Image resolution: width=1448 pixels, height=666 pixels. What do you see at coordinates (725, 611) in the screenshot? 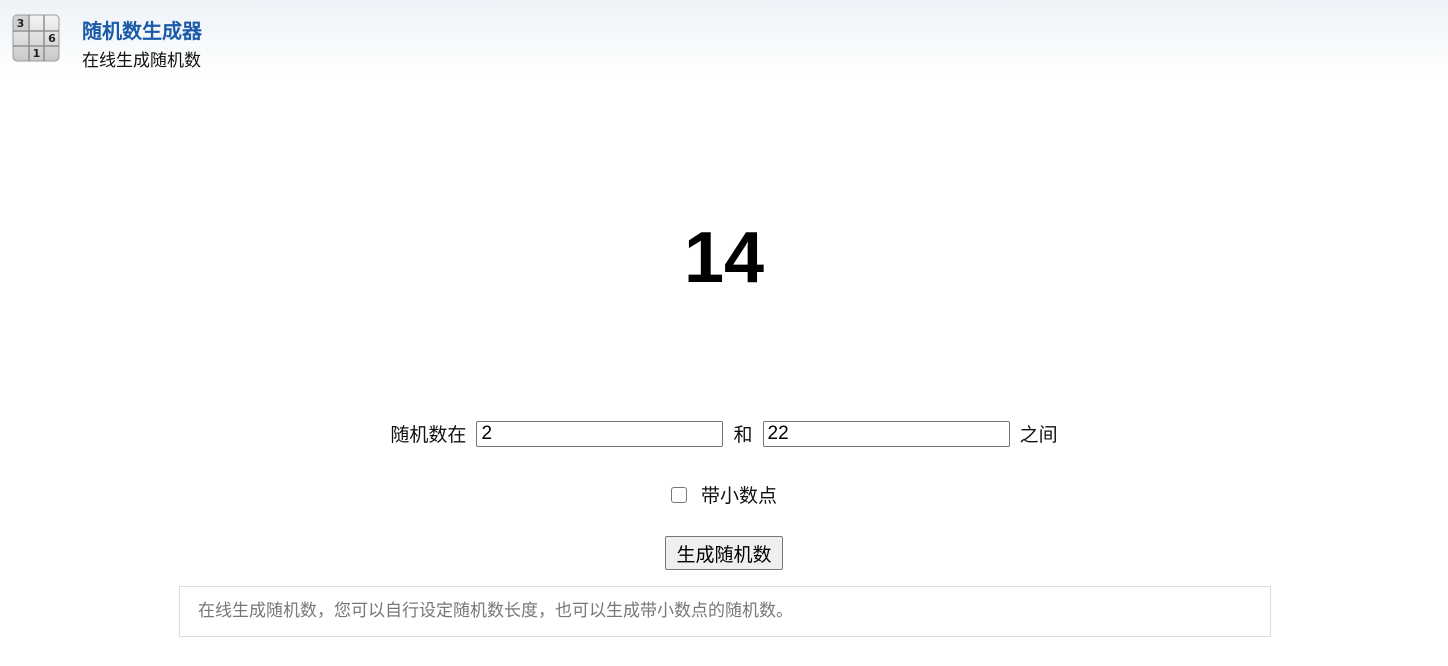
I see `info-box: 在线生成随机数，您可以自行设定随机数长度，也可以生成带小数点的随机数。` at bounding box center [725, 611].